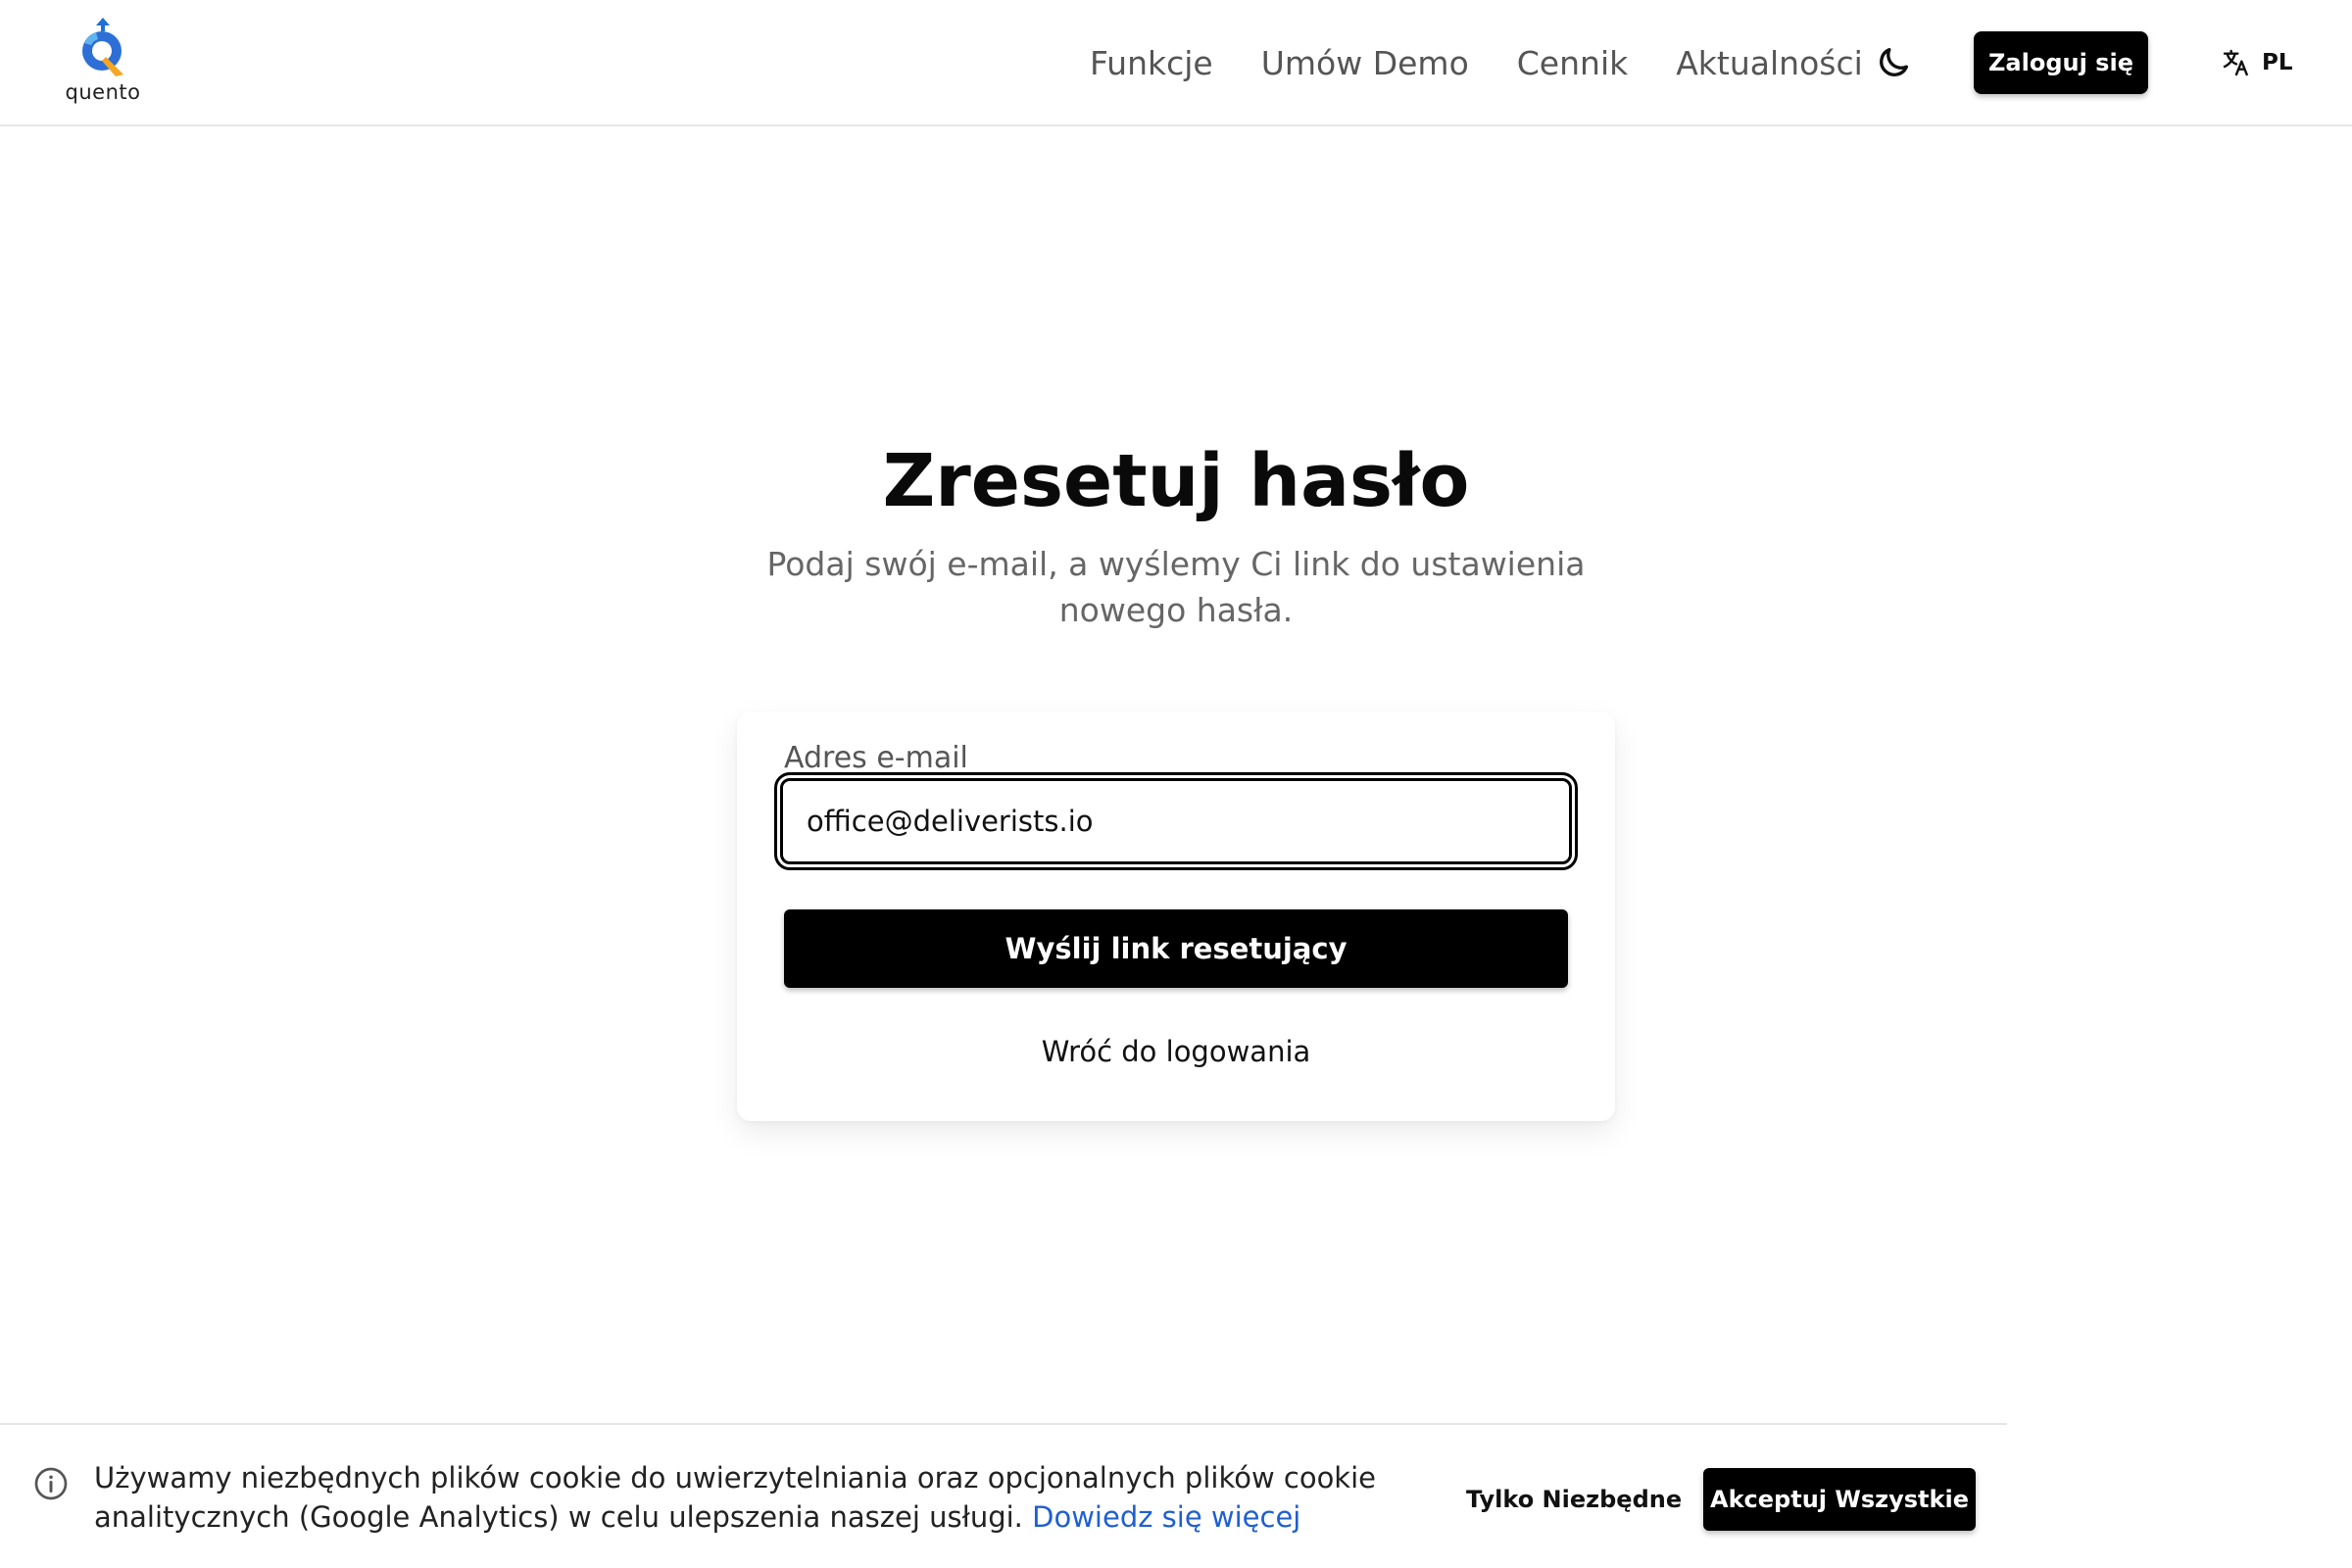 This screenshot has height=1568, width=2352. What do you see at coordinates (51, 1483) in the screenshot?
I see `info-icon` at bounding box center [51, 1483].